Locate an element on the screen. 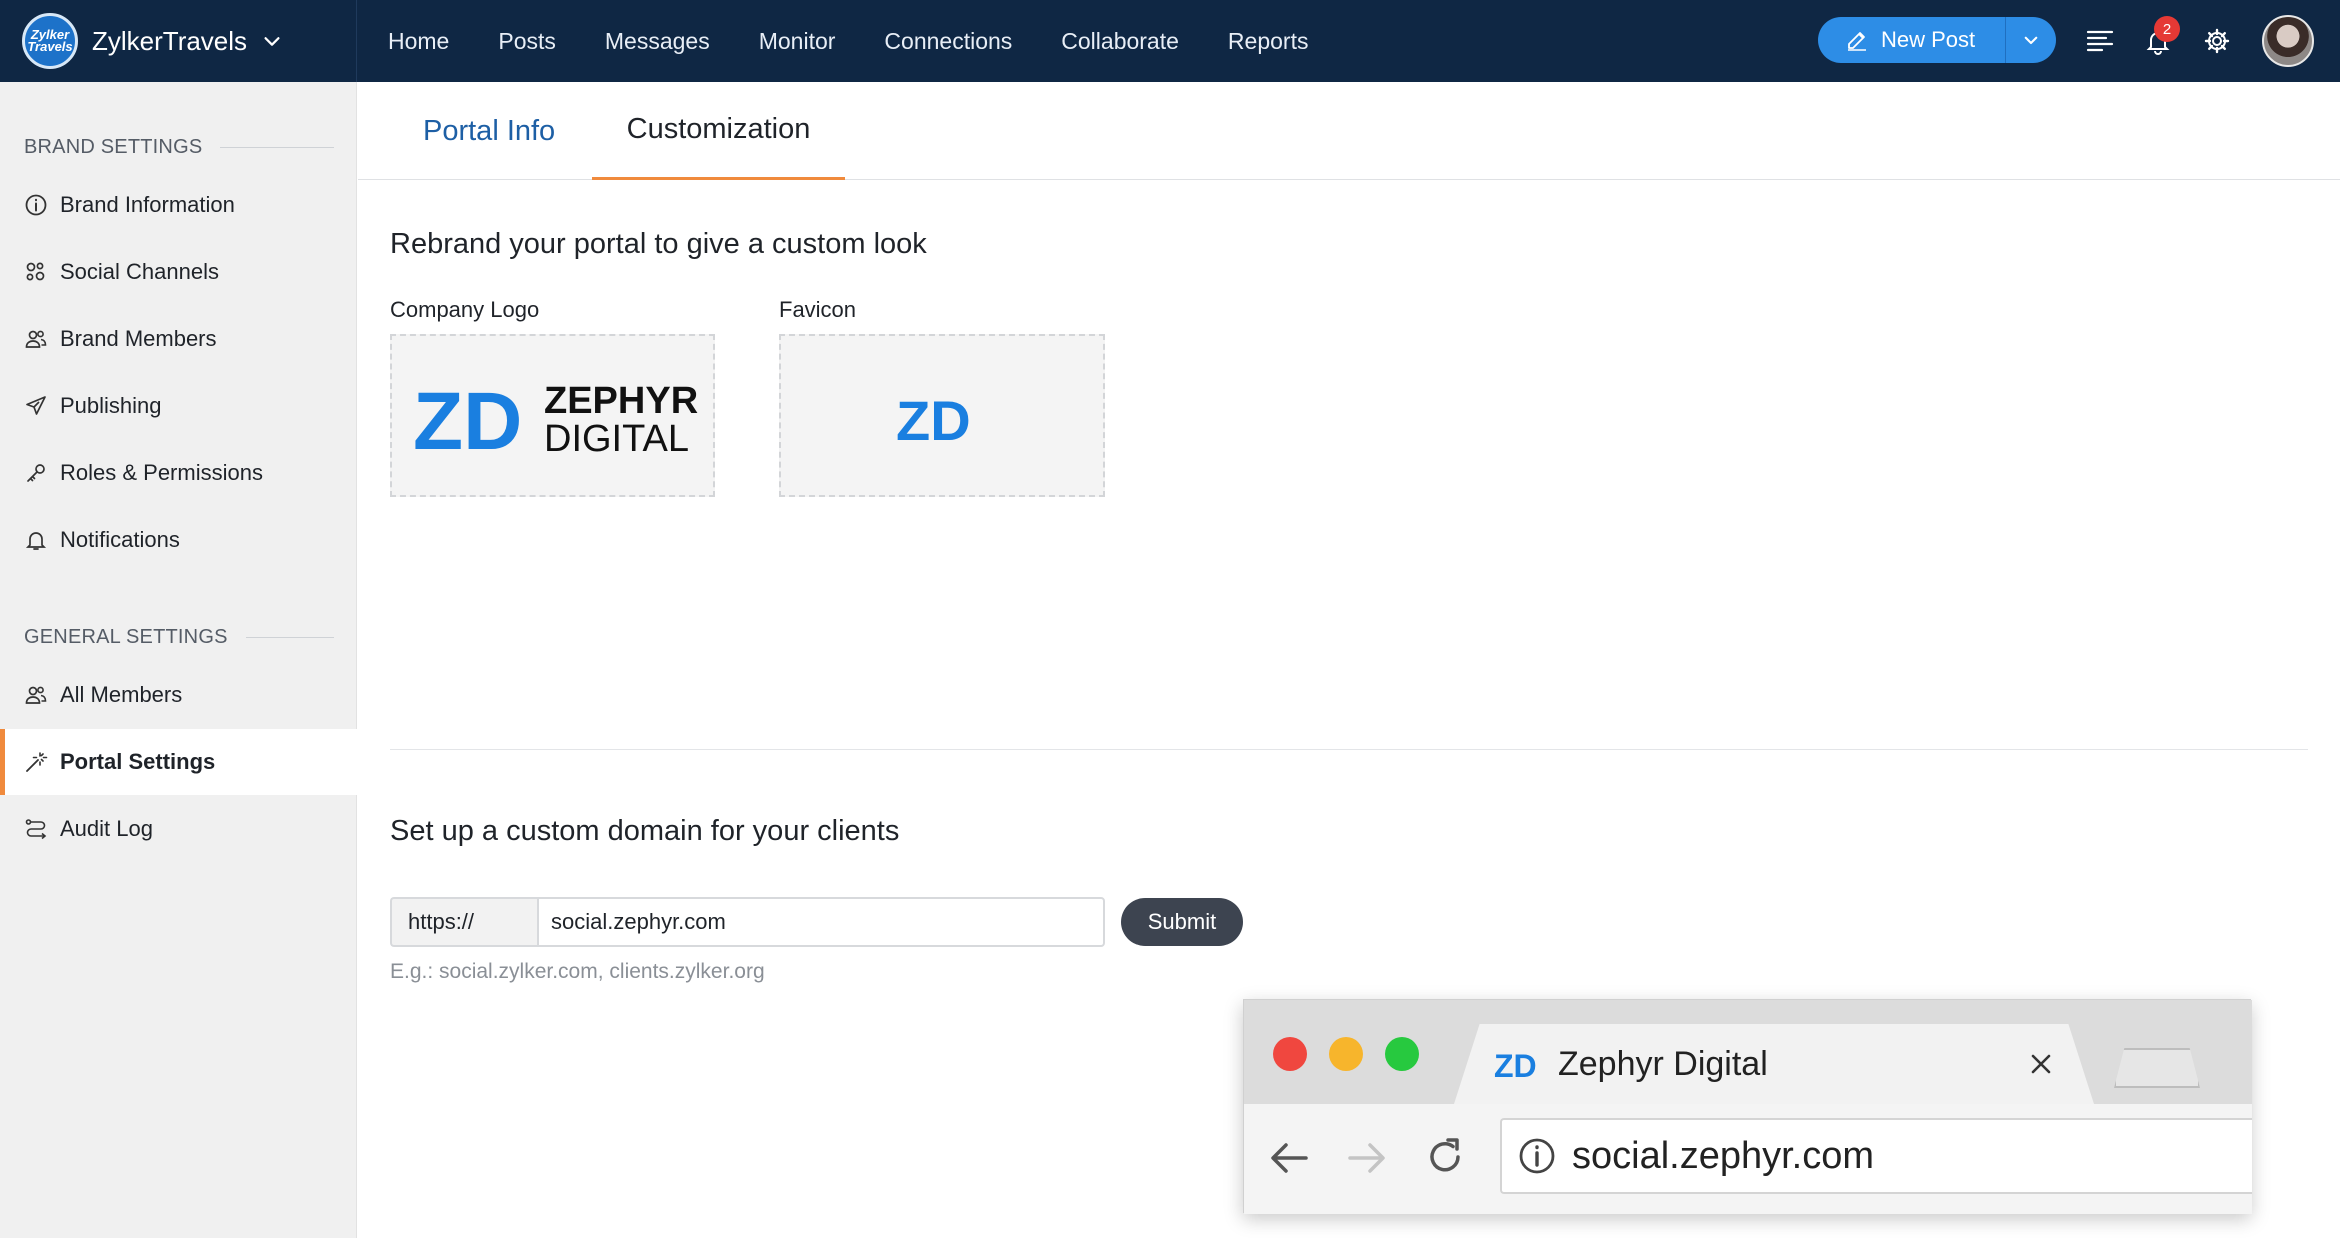 Image resolution: width=2340 pixels, height=1238 pixels. maximize-window-dot is located at coordinates (1402, 1054).